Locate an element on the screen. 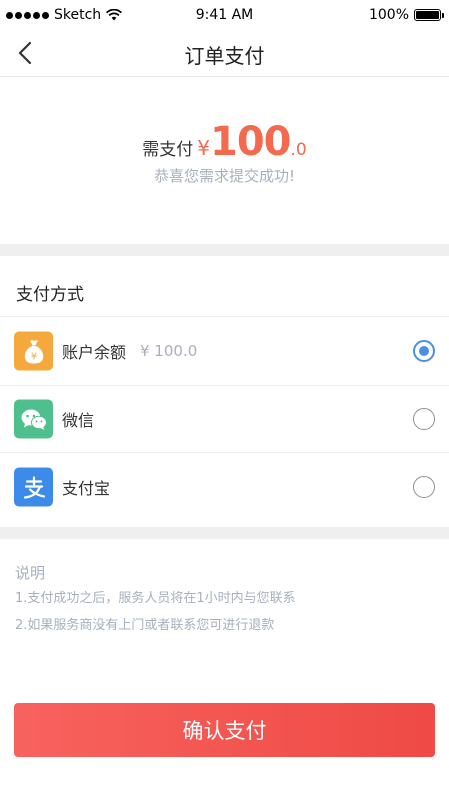 The image size is (449, 800). amount-label: 需支付 is located at coordinates (168, 150).